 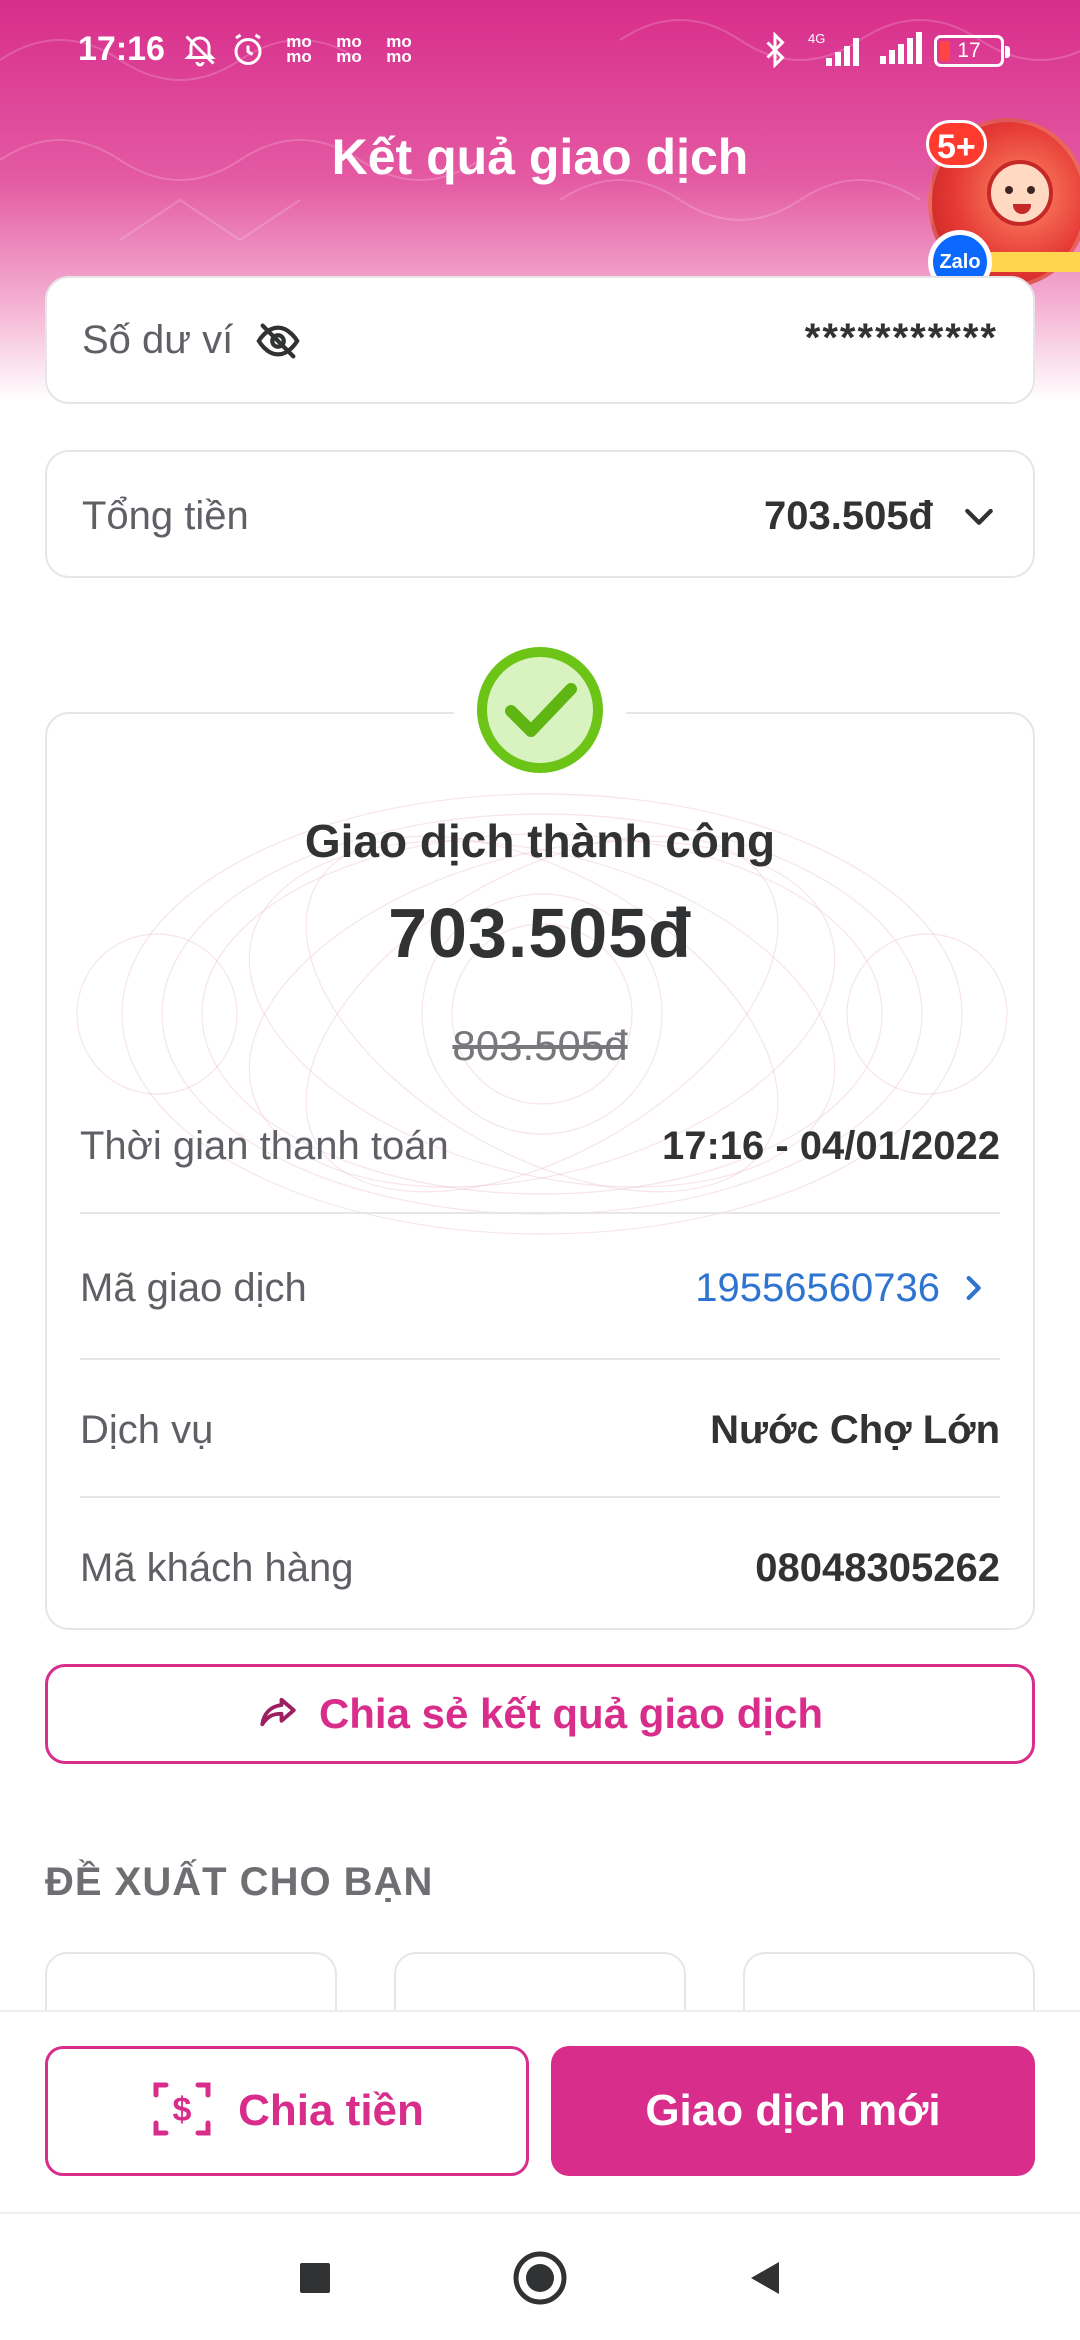 I want to click on total-amount-card: Tổng tiền 703.505đ, so click(x=540, y=514).